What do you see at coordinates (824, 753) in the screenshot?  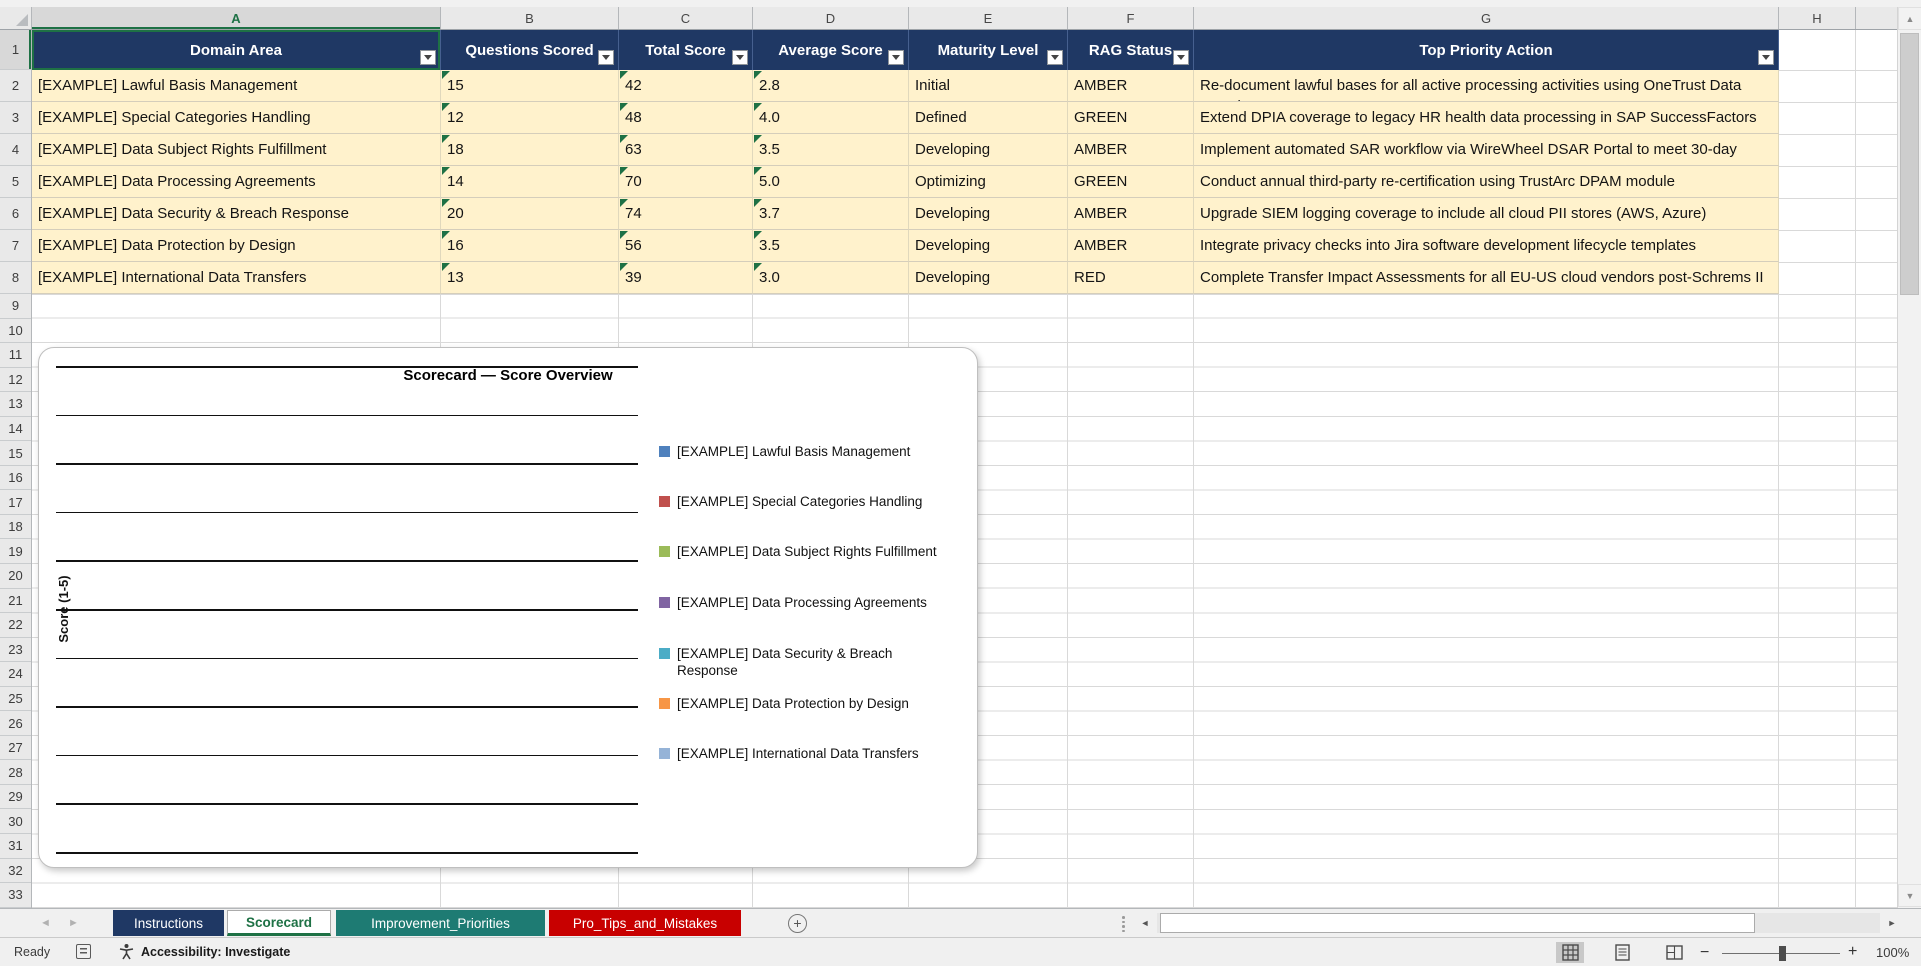 I see `legend-item: [EXAMPLE] International Data Transfers` at bounding box center [824, 753].